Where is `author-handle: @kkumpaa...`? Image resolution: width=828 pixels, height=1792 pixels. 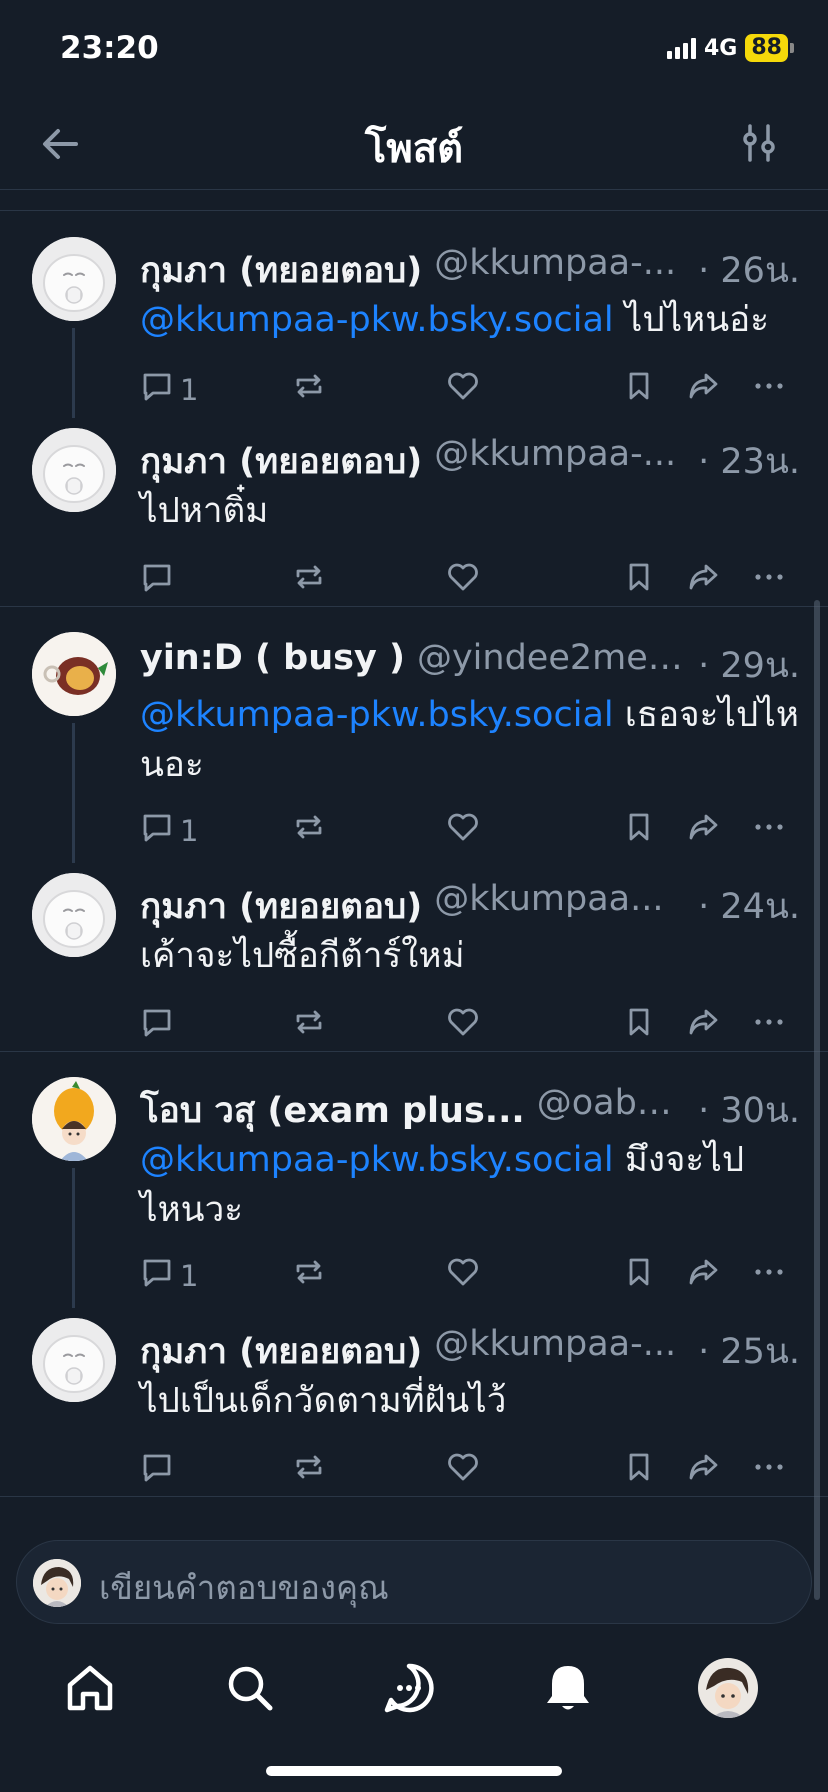
author-handle: @kkumpaa... is located at coordinates (562, 906).